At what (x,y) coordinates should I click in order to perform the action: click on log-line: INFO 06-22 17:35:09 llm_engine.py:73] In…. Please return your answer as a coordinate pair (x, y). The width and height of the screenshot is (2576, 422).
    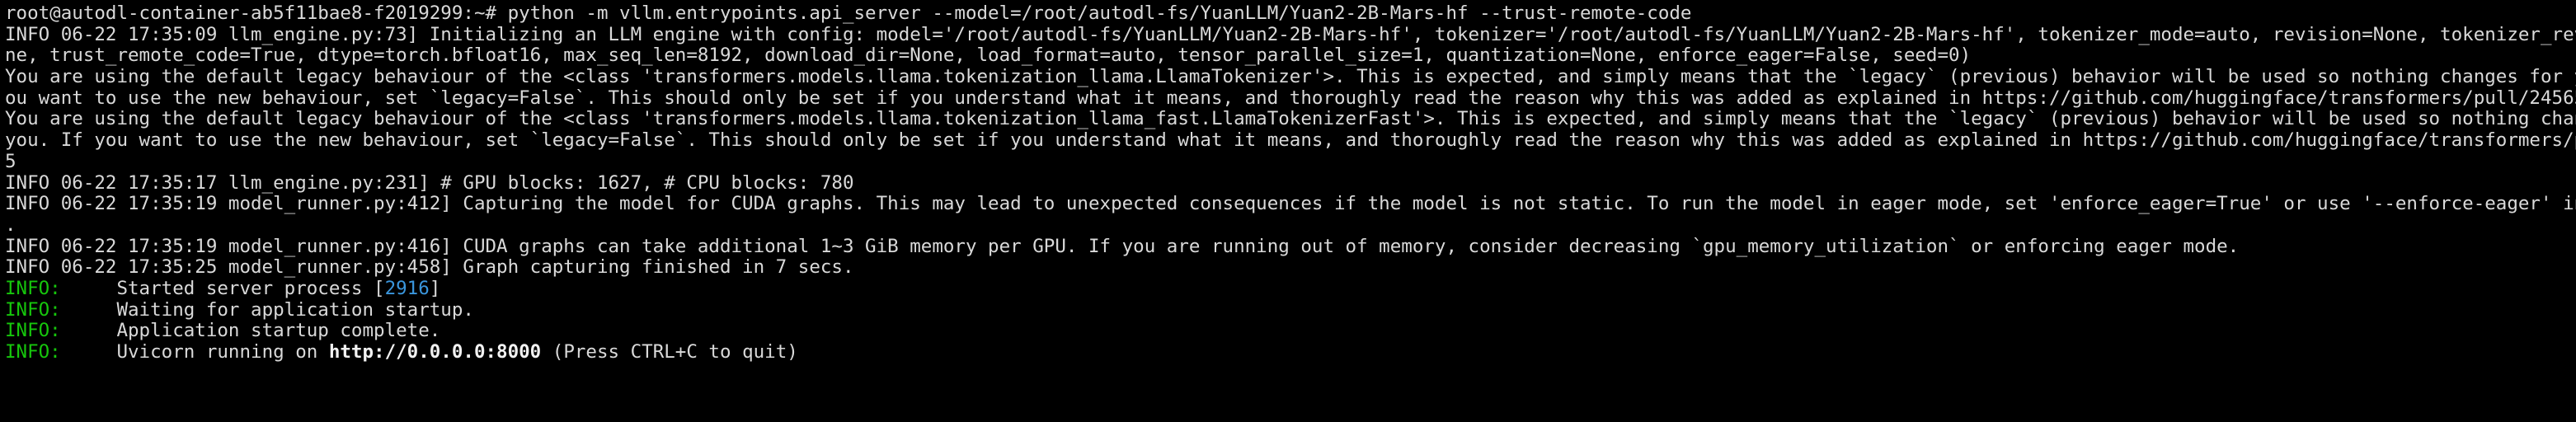
    Looking at the image, I should click on (1290, 35).